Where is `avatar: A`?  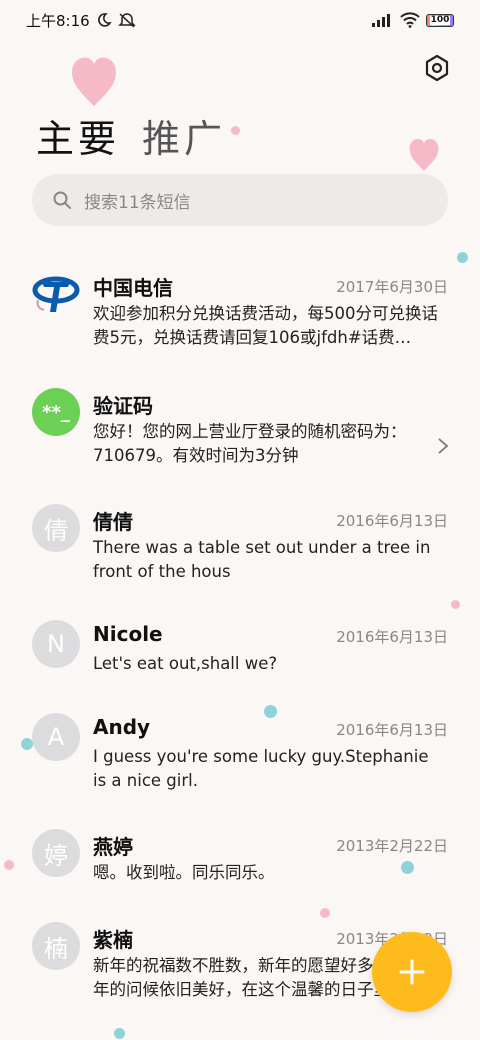 avatar: A is located at coordinates (56, 737).